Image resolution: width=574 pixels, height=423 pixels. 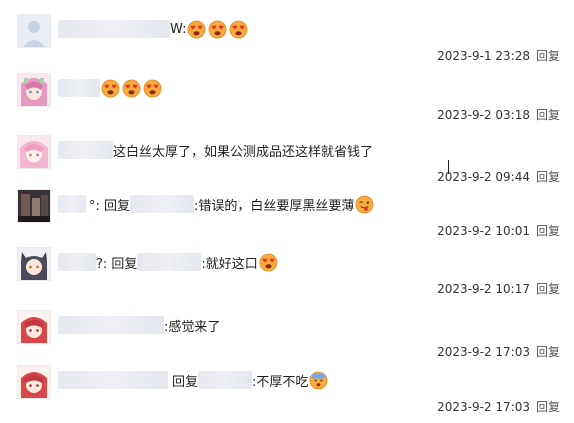 I want to click on comment-date: 2023-9-1 23:28, so click(x=483, y=56).